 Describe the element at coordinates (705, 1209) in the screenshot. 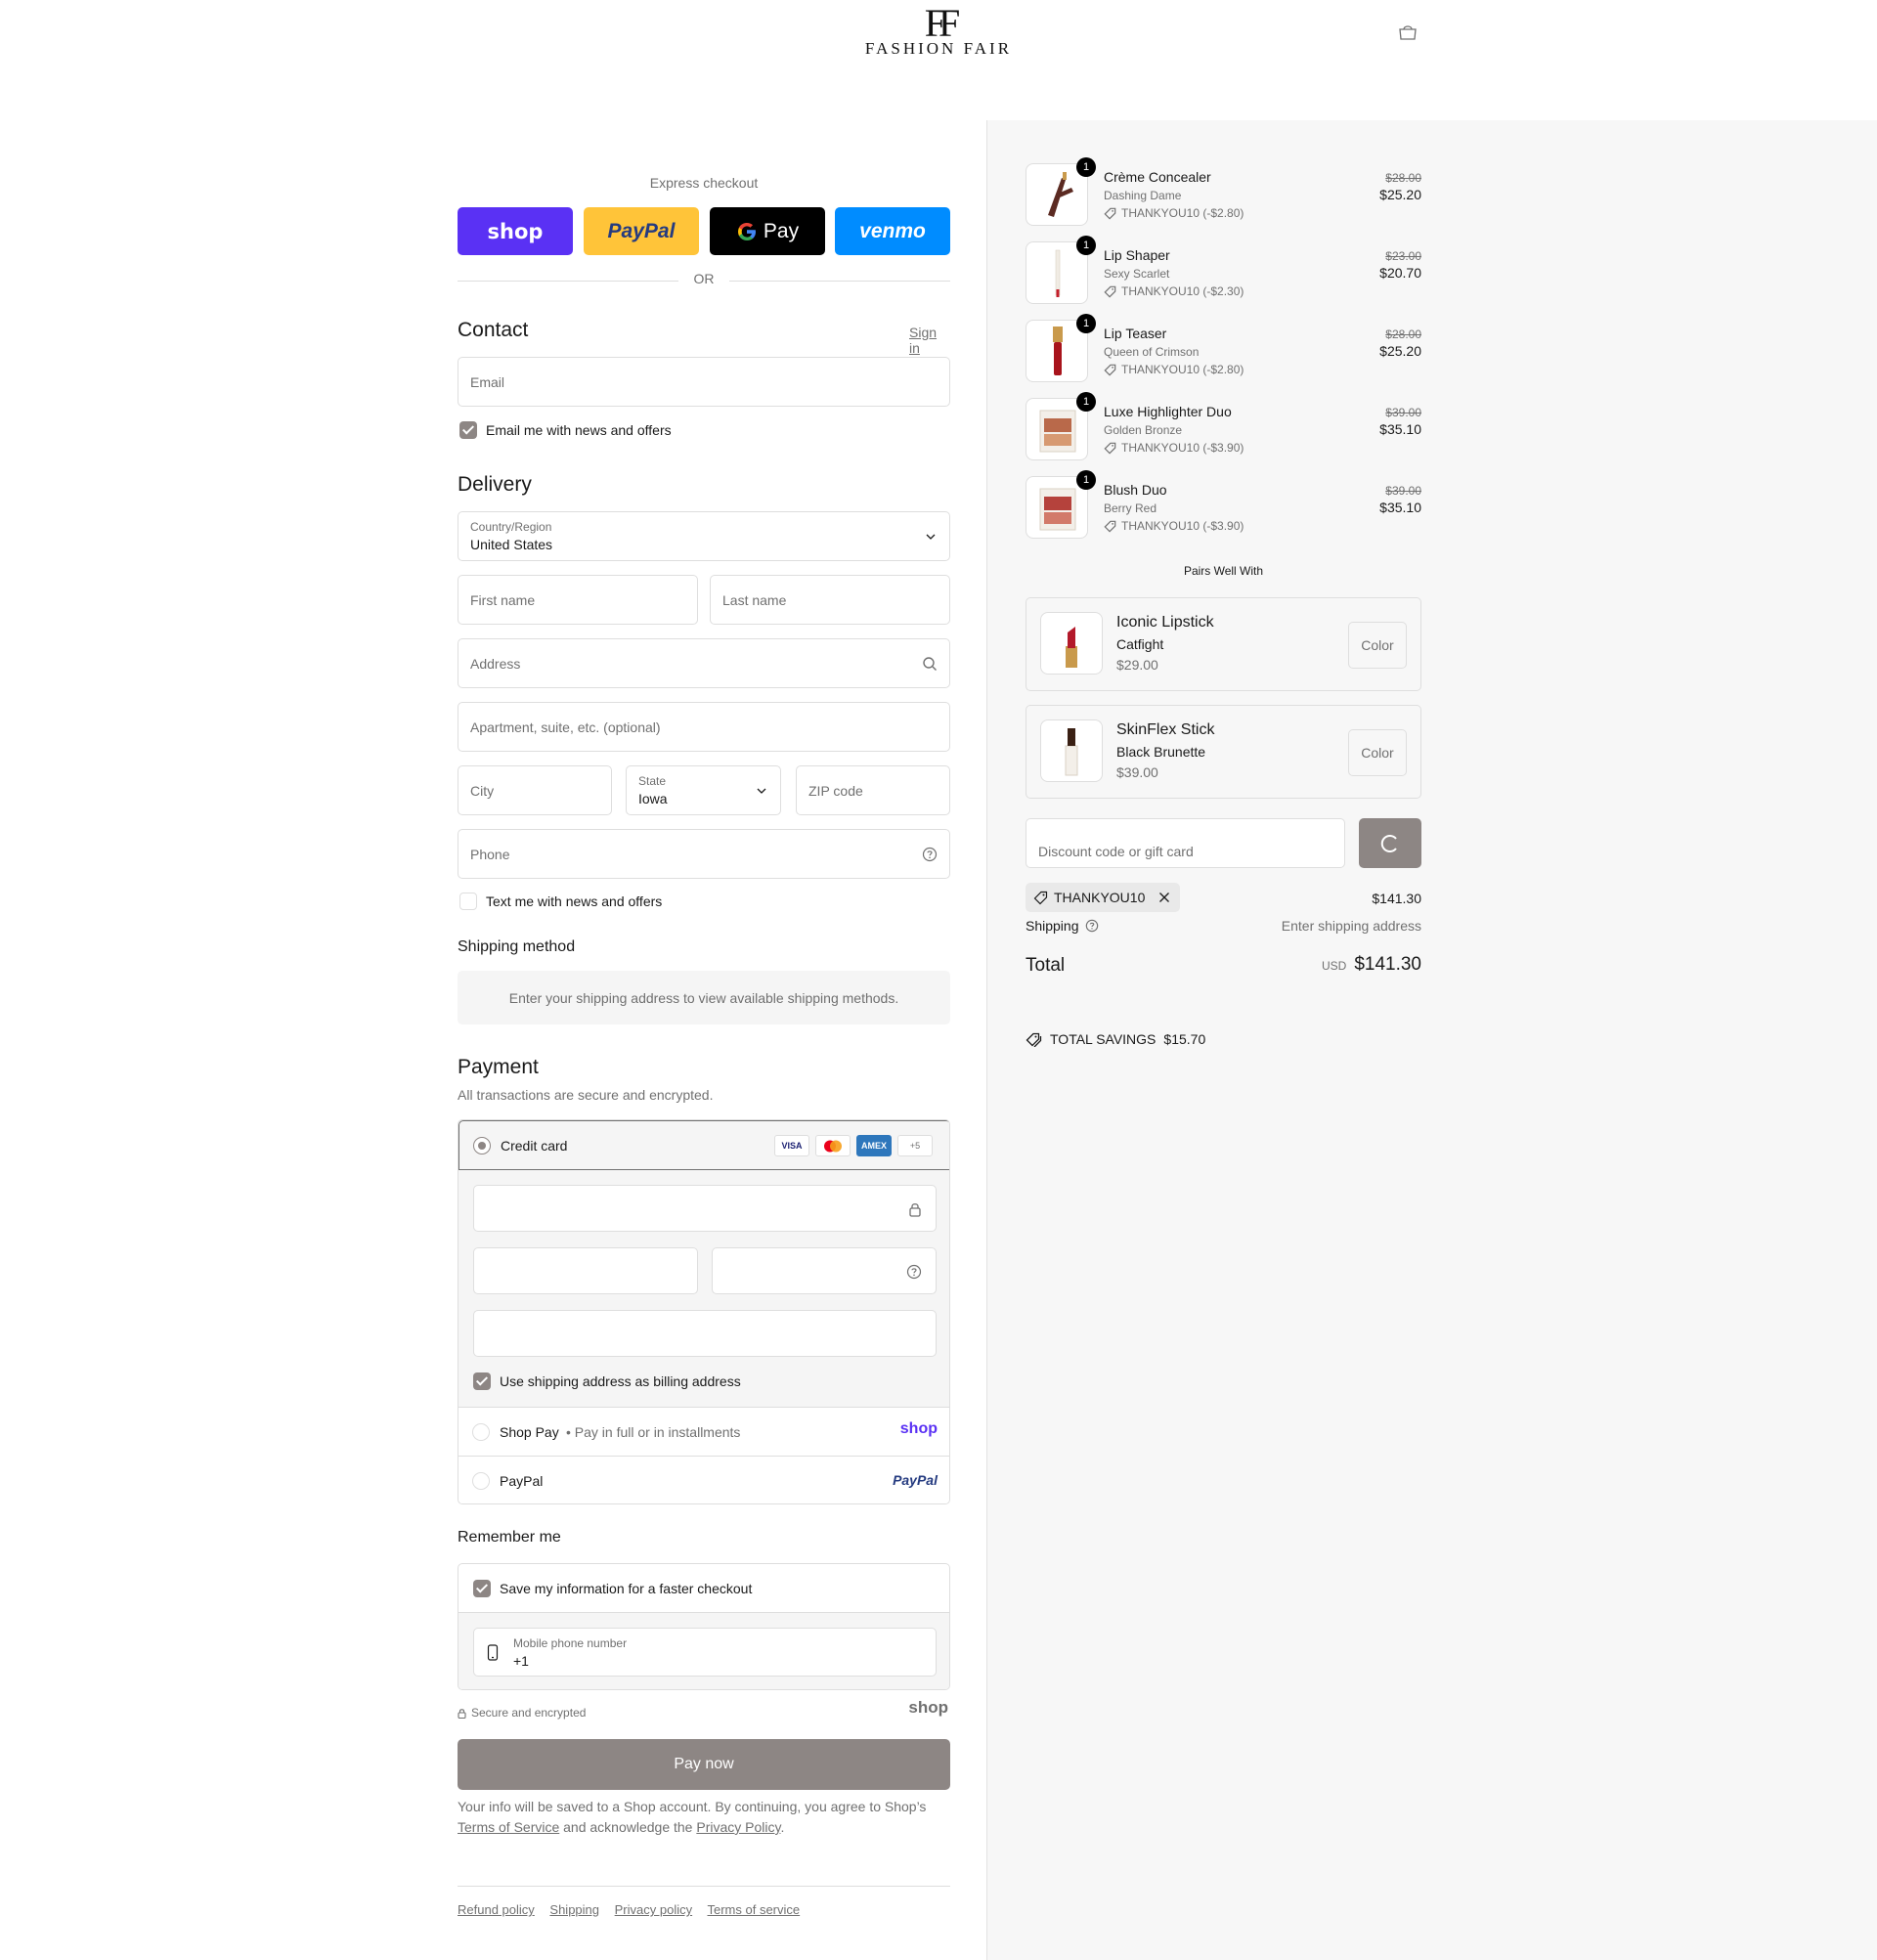

I see `card-number-field` at that location.